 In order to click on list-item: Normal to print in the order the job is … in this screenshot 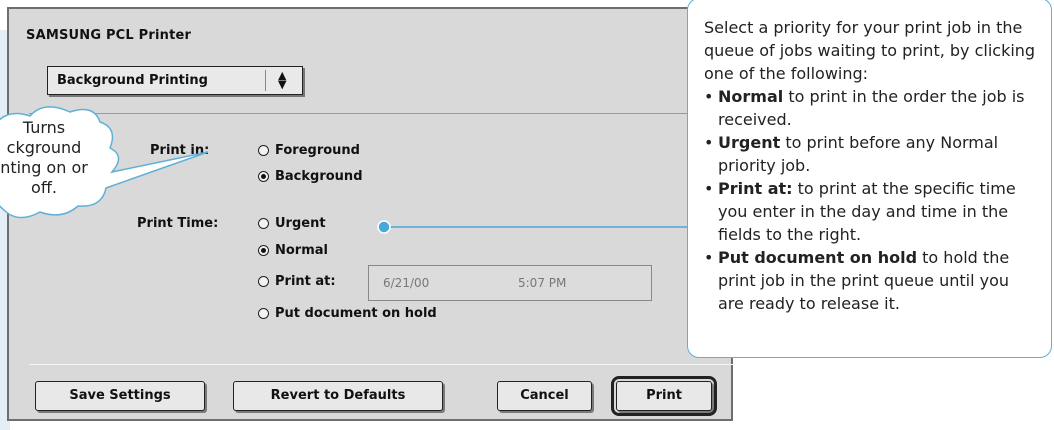, I will do `click(871, 108)`.